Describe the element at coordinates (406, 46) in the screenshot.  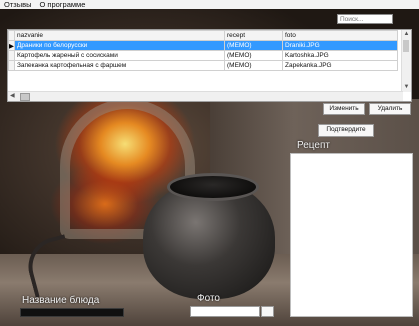
I see `vertical-scroll-thumb` at that location.